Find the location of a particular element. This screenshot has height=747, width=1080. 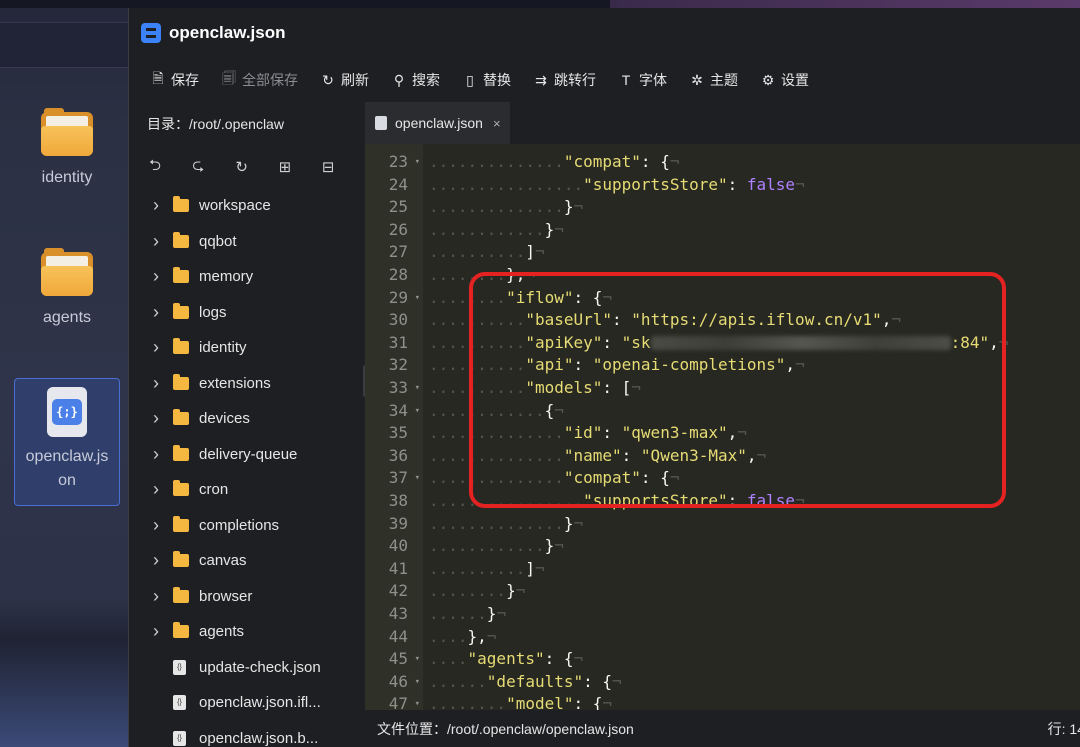

tab-openclaw-json: openclaw.json × is located at coordinates (437, 123).